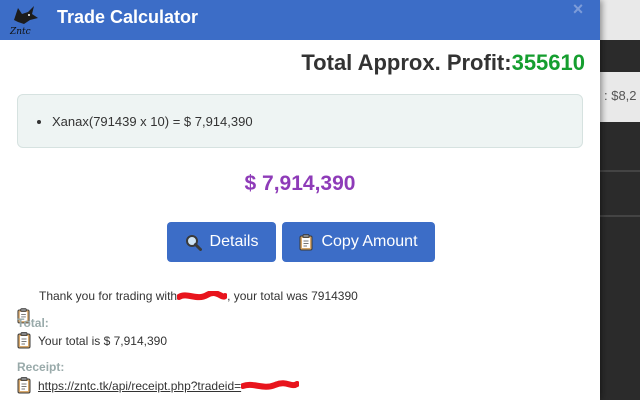  I want to click on profit-label: Total Approx. Profit:, so click(406, 62).